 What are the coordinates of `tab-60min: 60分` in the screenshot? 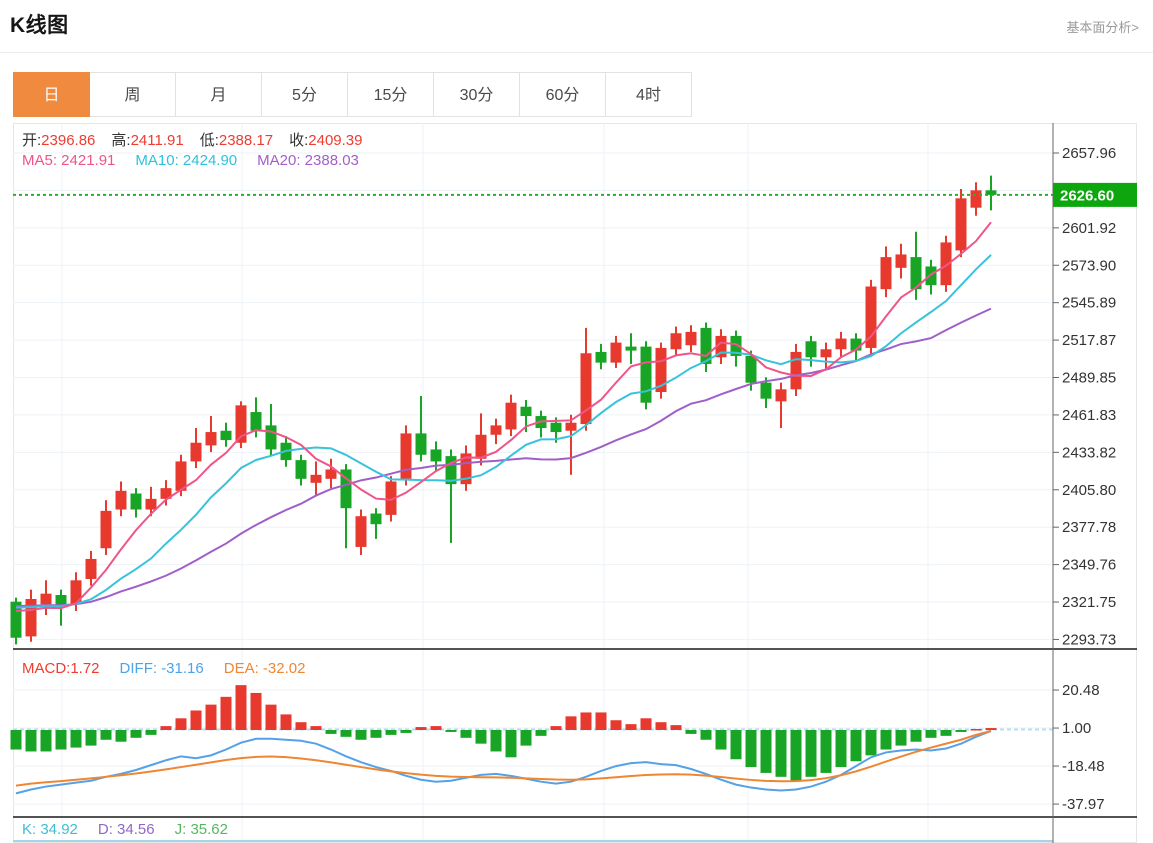 It's located at (563, 94).